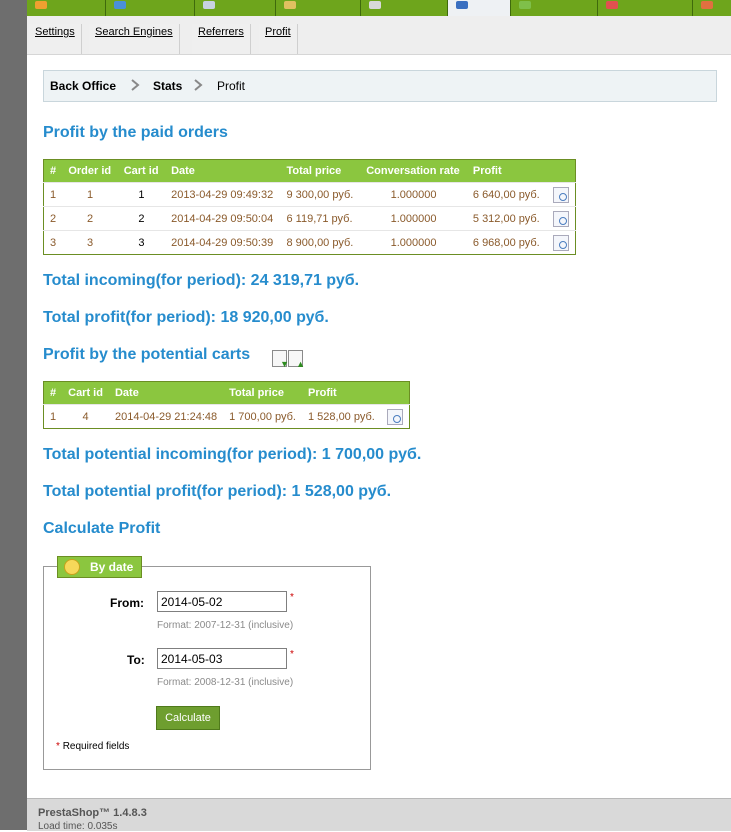  I want to click on subnav-settings-label: Settings, so click(55, 32).